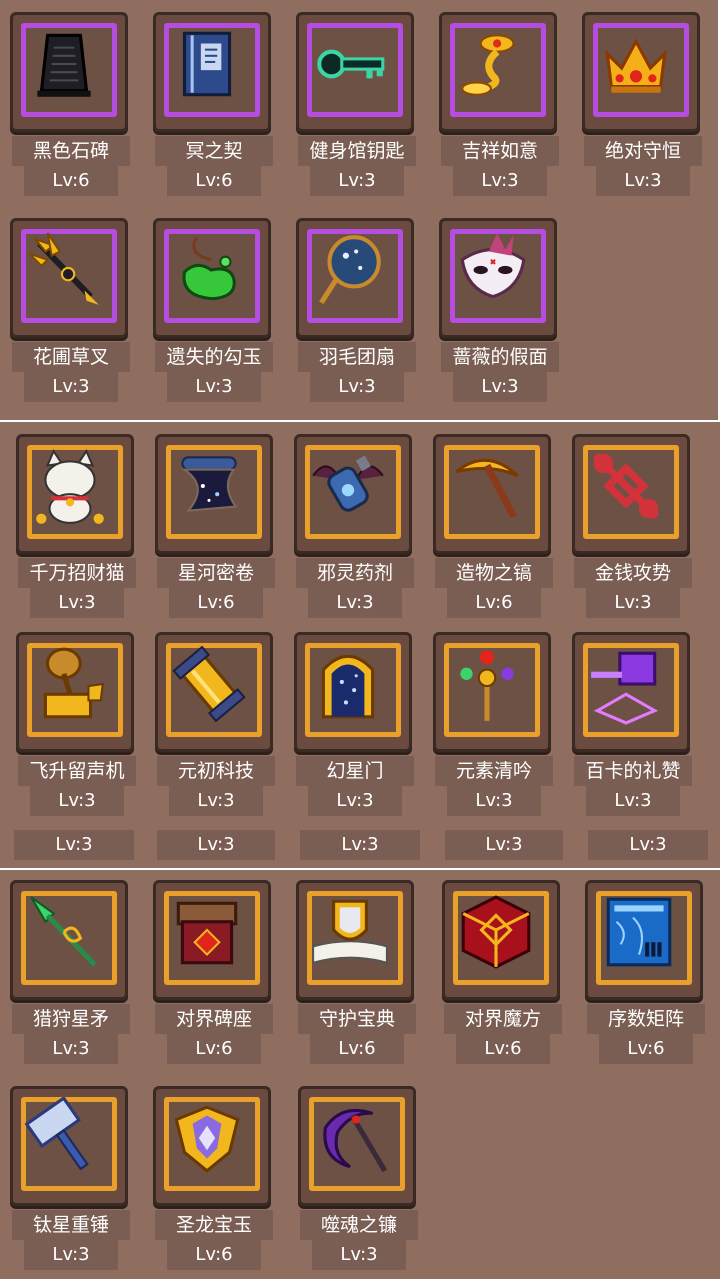  What do you see at coordinates (487, 685) in the screenshot?
I see `element-staff-icon` at bounding box center [487, 685].